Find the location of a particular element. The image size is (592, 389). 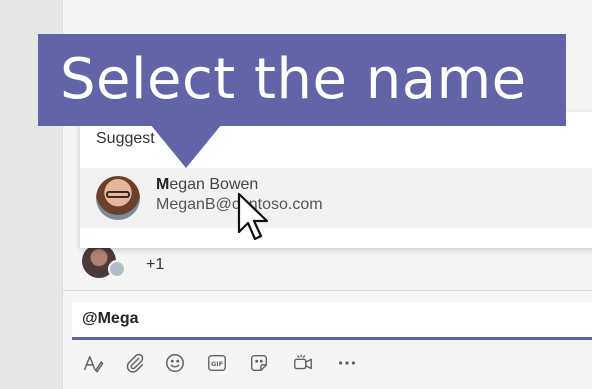

compose-box: @Mega is located at coordinates (332, 321).